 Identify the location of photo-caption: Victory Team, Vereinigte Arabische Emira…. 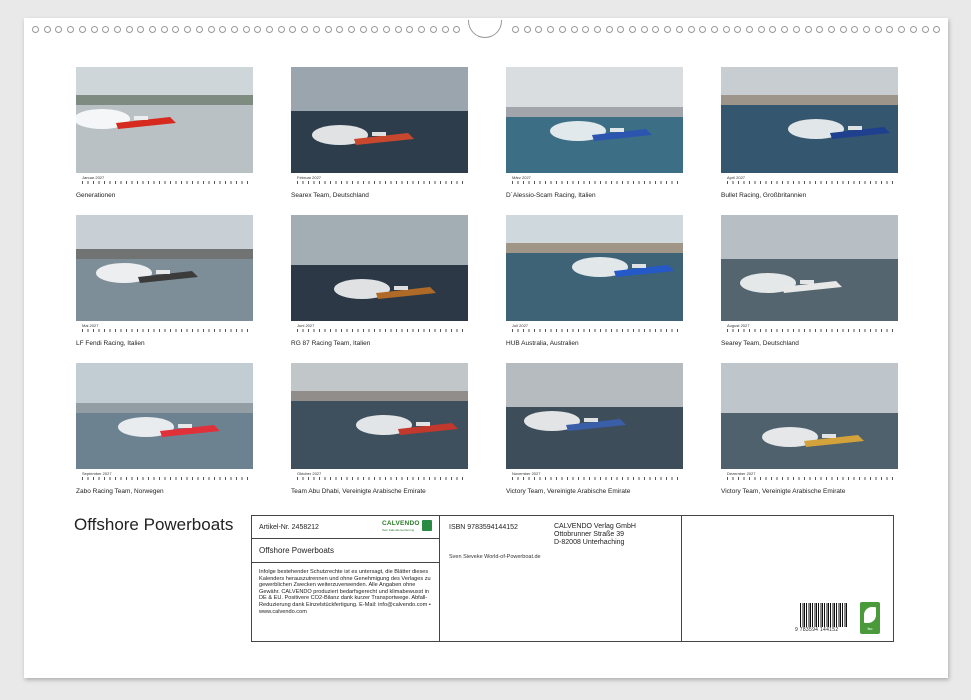
(568, 491).